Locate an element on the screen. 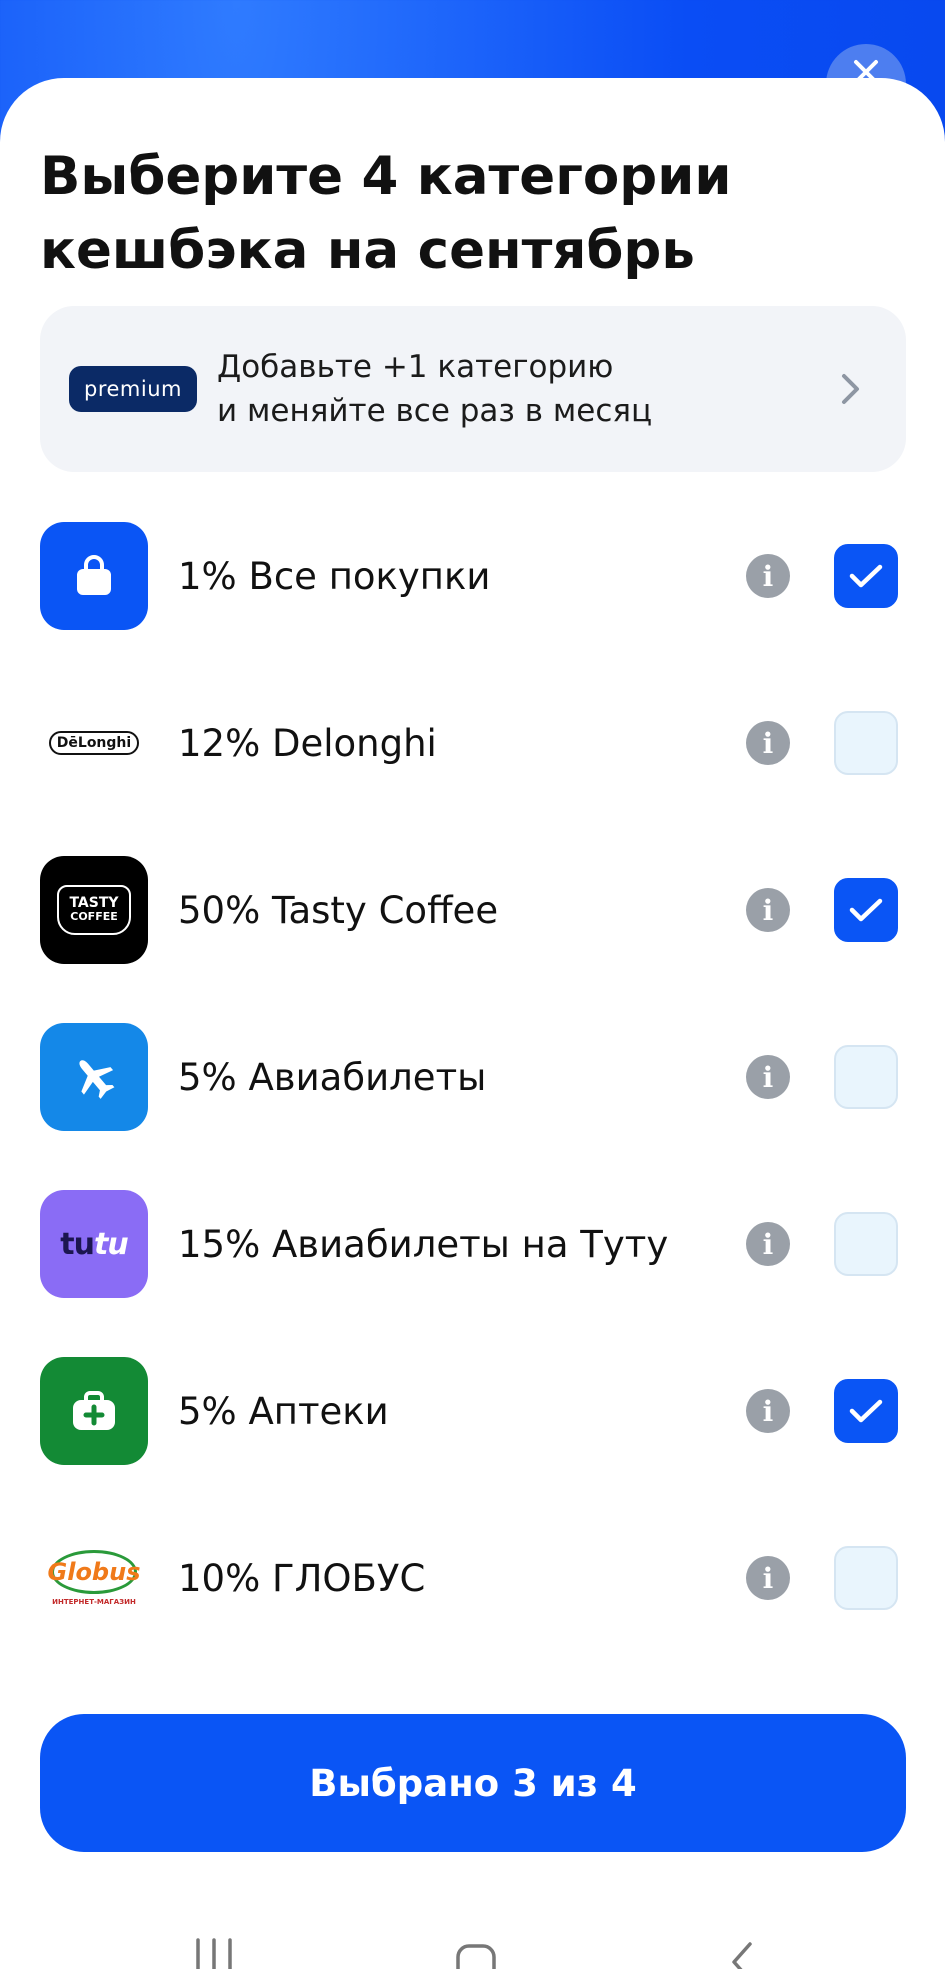  system-nav-bar is located at coordinates (472, 1948).